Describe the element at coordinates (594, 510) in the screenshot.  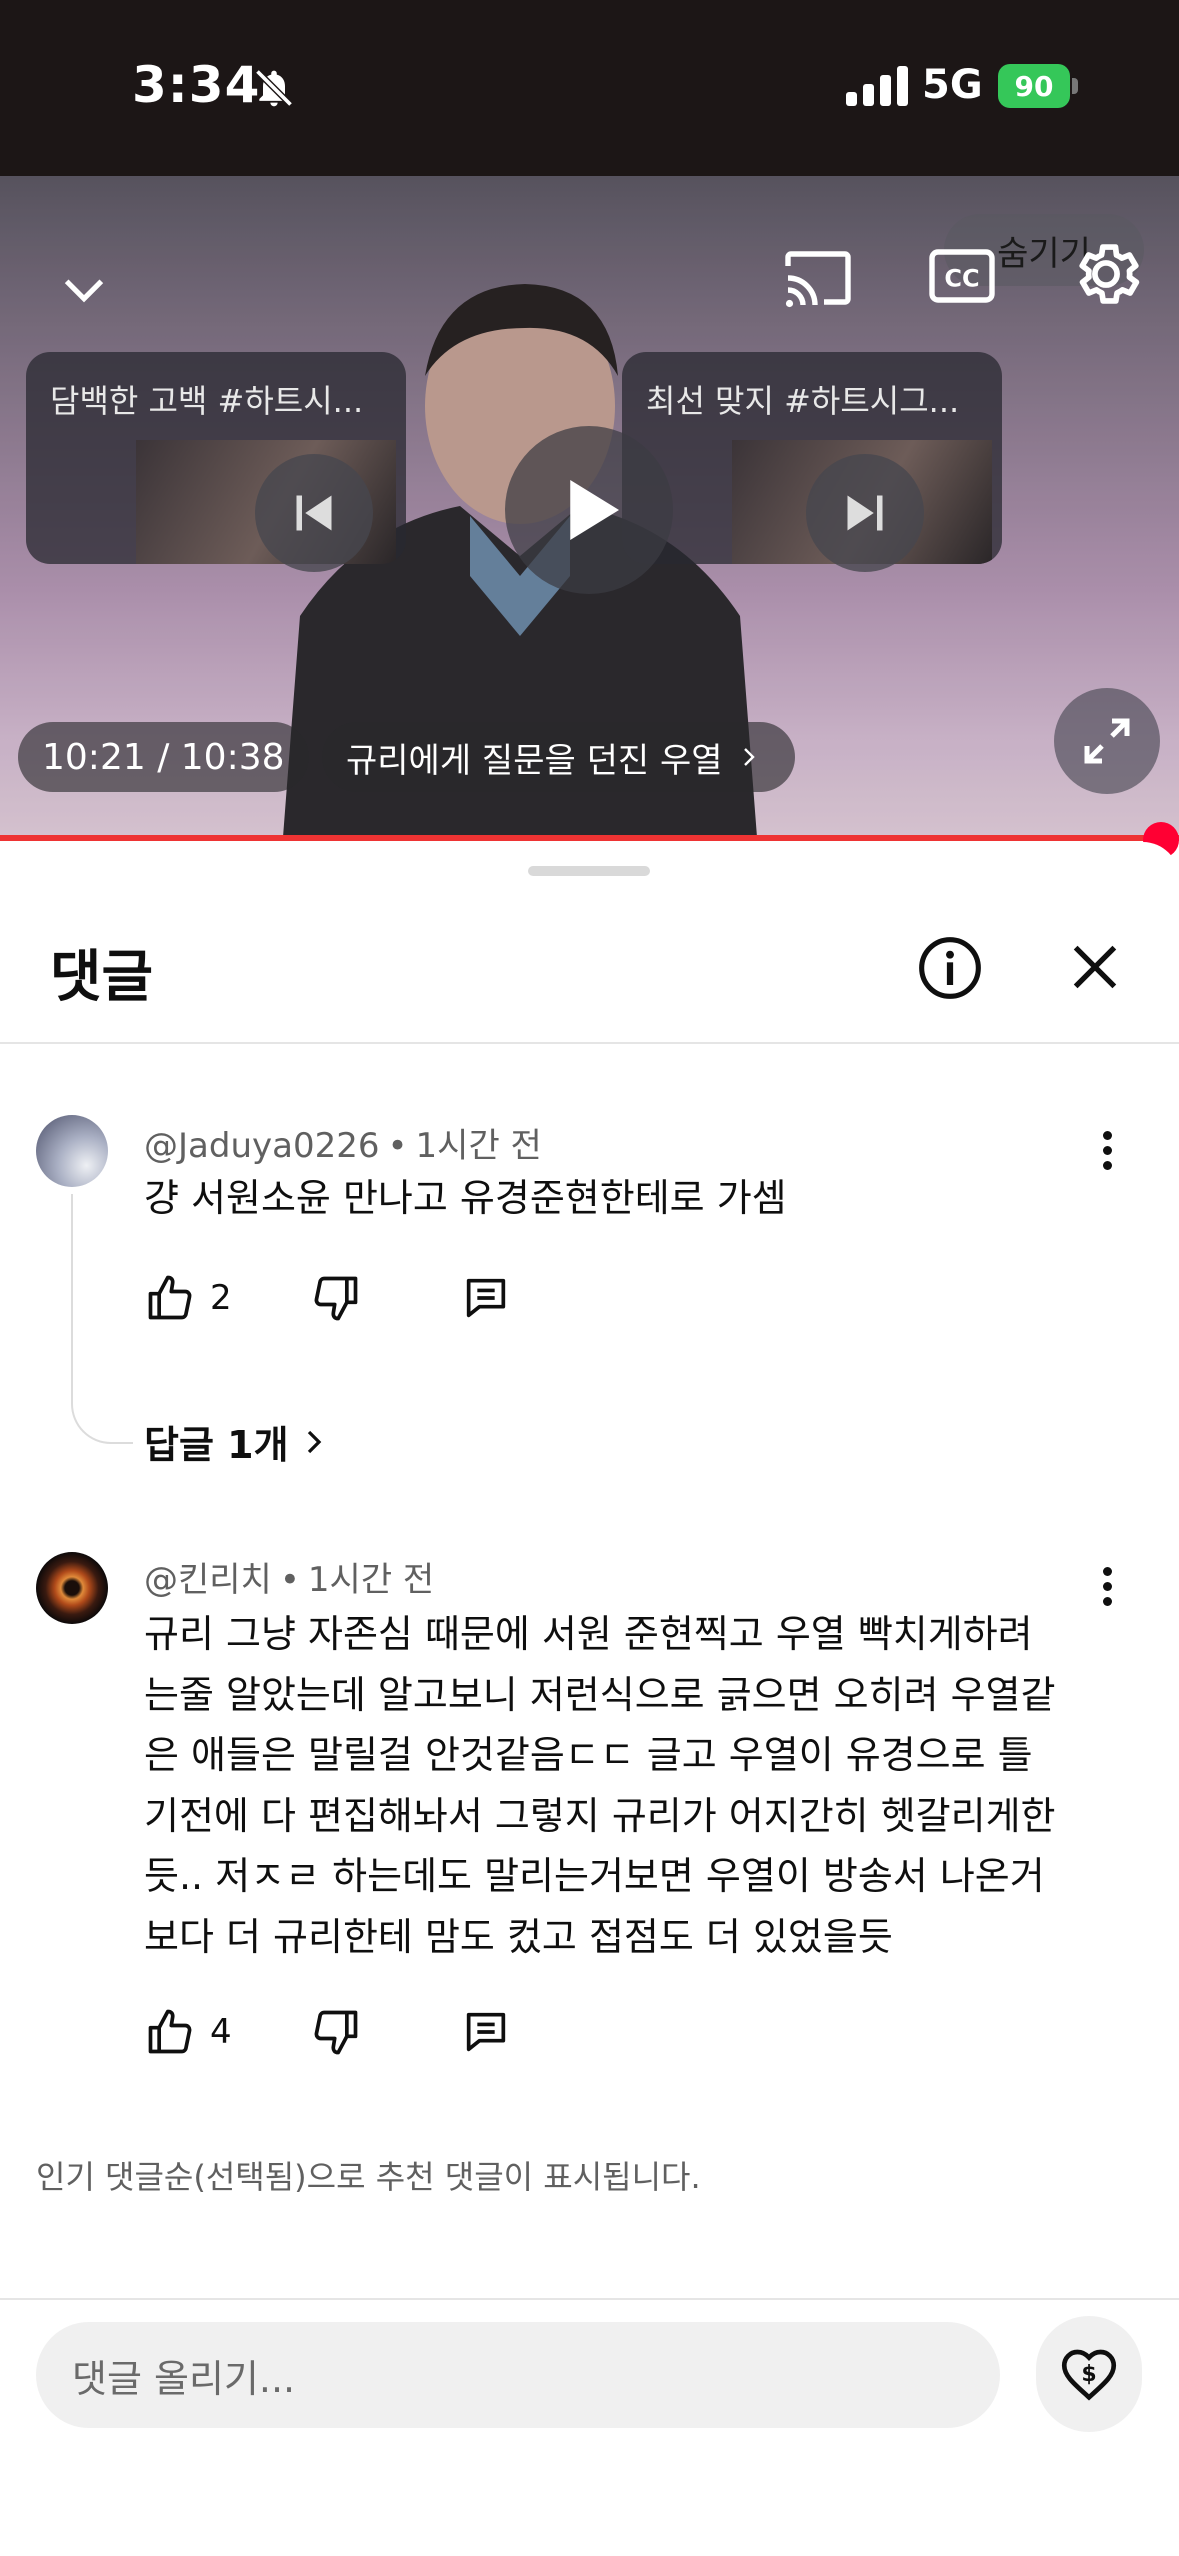
I see `play-icon` at that location.